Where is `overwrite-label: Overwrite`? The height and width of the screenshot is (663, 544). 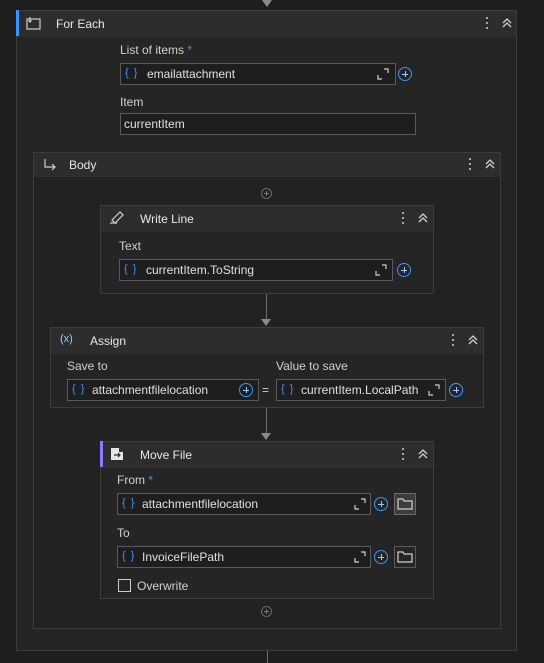 overwrite-label: Overwrite is located at coordinates (163, 586).